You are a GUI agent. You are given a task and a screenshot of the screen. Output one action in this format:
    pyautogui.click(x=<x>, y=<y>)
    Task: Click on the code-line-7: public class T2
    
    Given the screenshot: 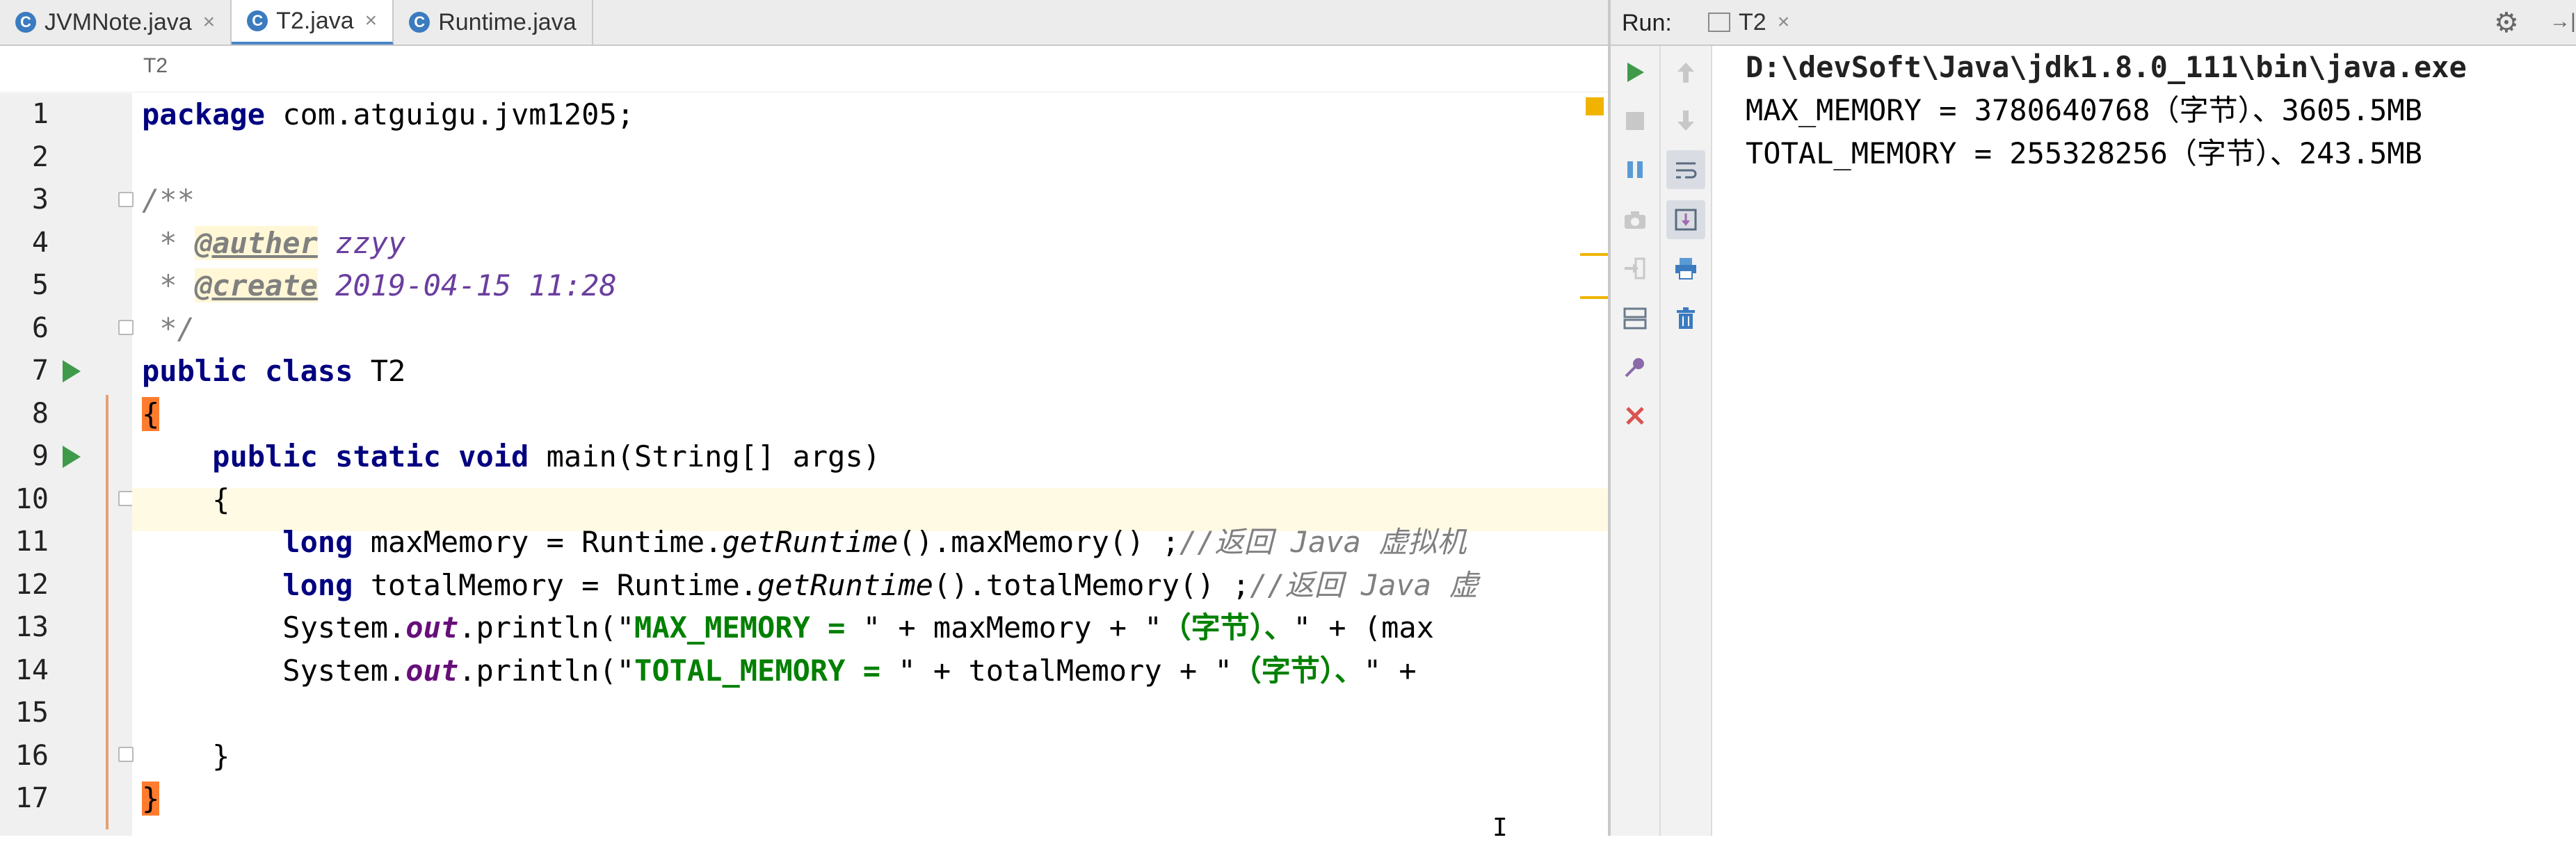 What is the action you would take?
    pyautogui.click(x=273, y=372)
    